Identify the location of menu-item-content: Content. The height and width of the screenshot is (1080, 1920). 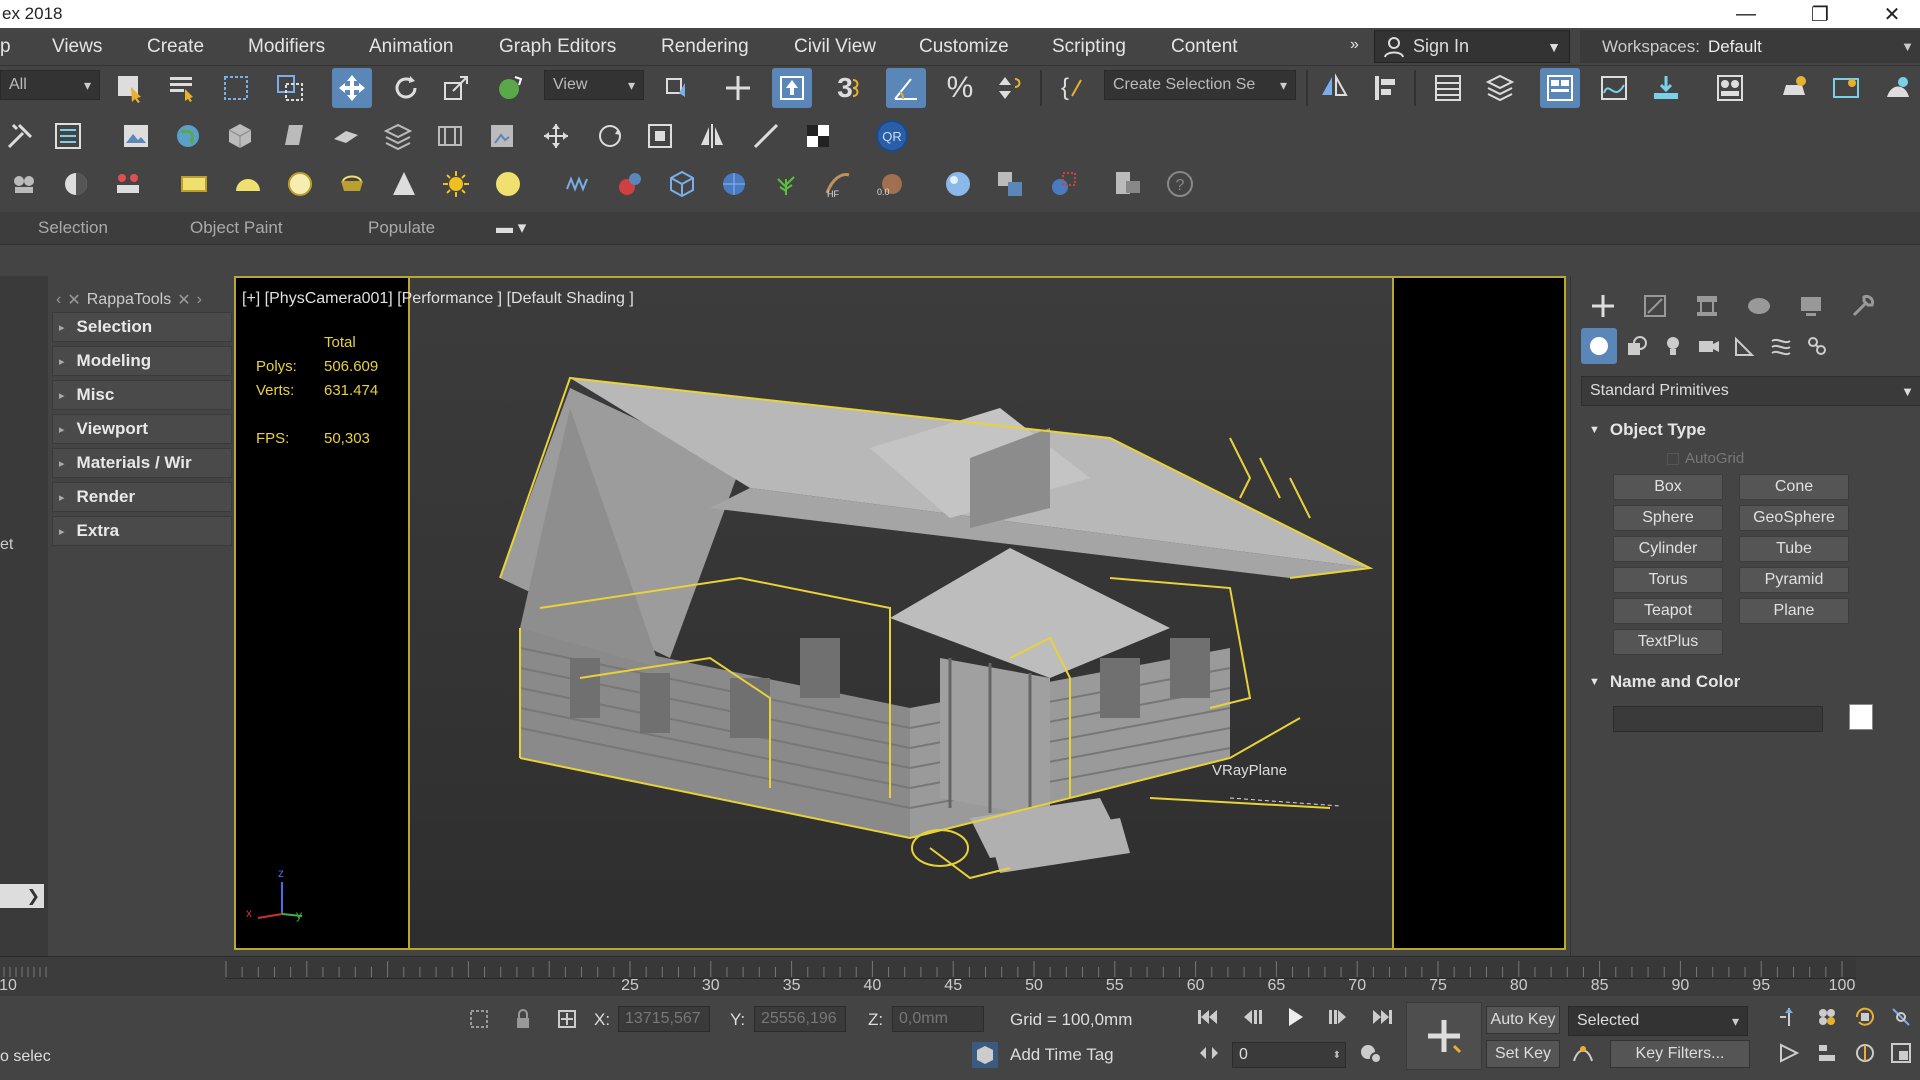
(1204, 47).